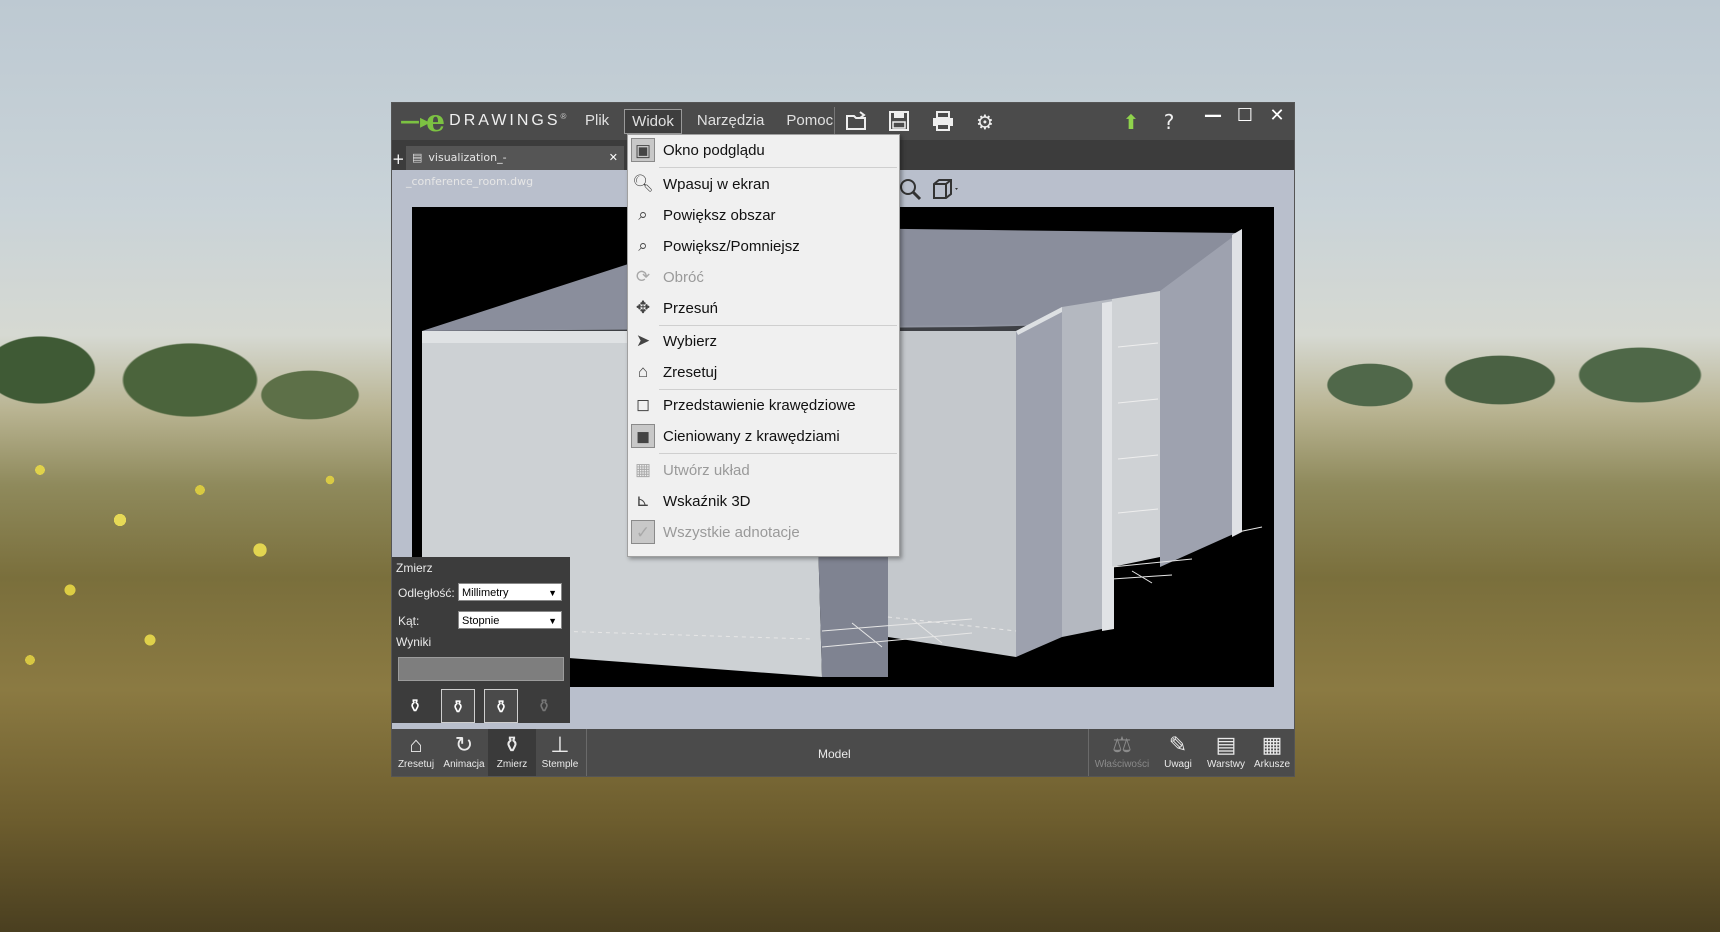 Image resolution: width=1720 pixels, height=932 pixels. I want to click on menu-item-rotate: ⟳ Obróć, so click(763, 277).